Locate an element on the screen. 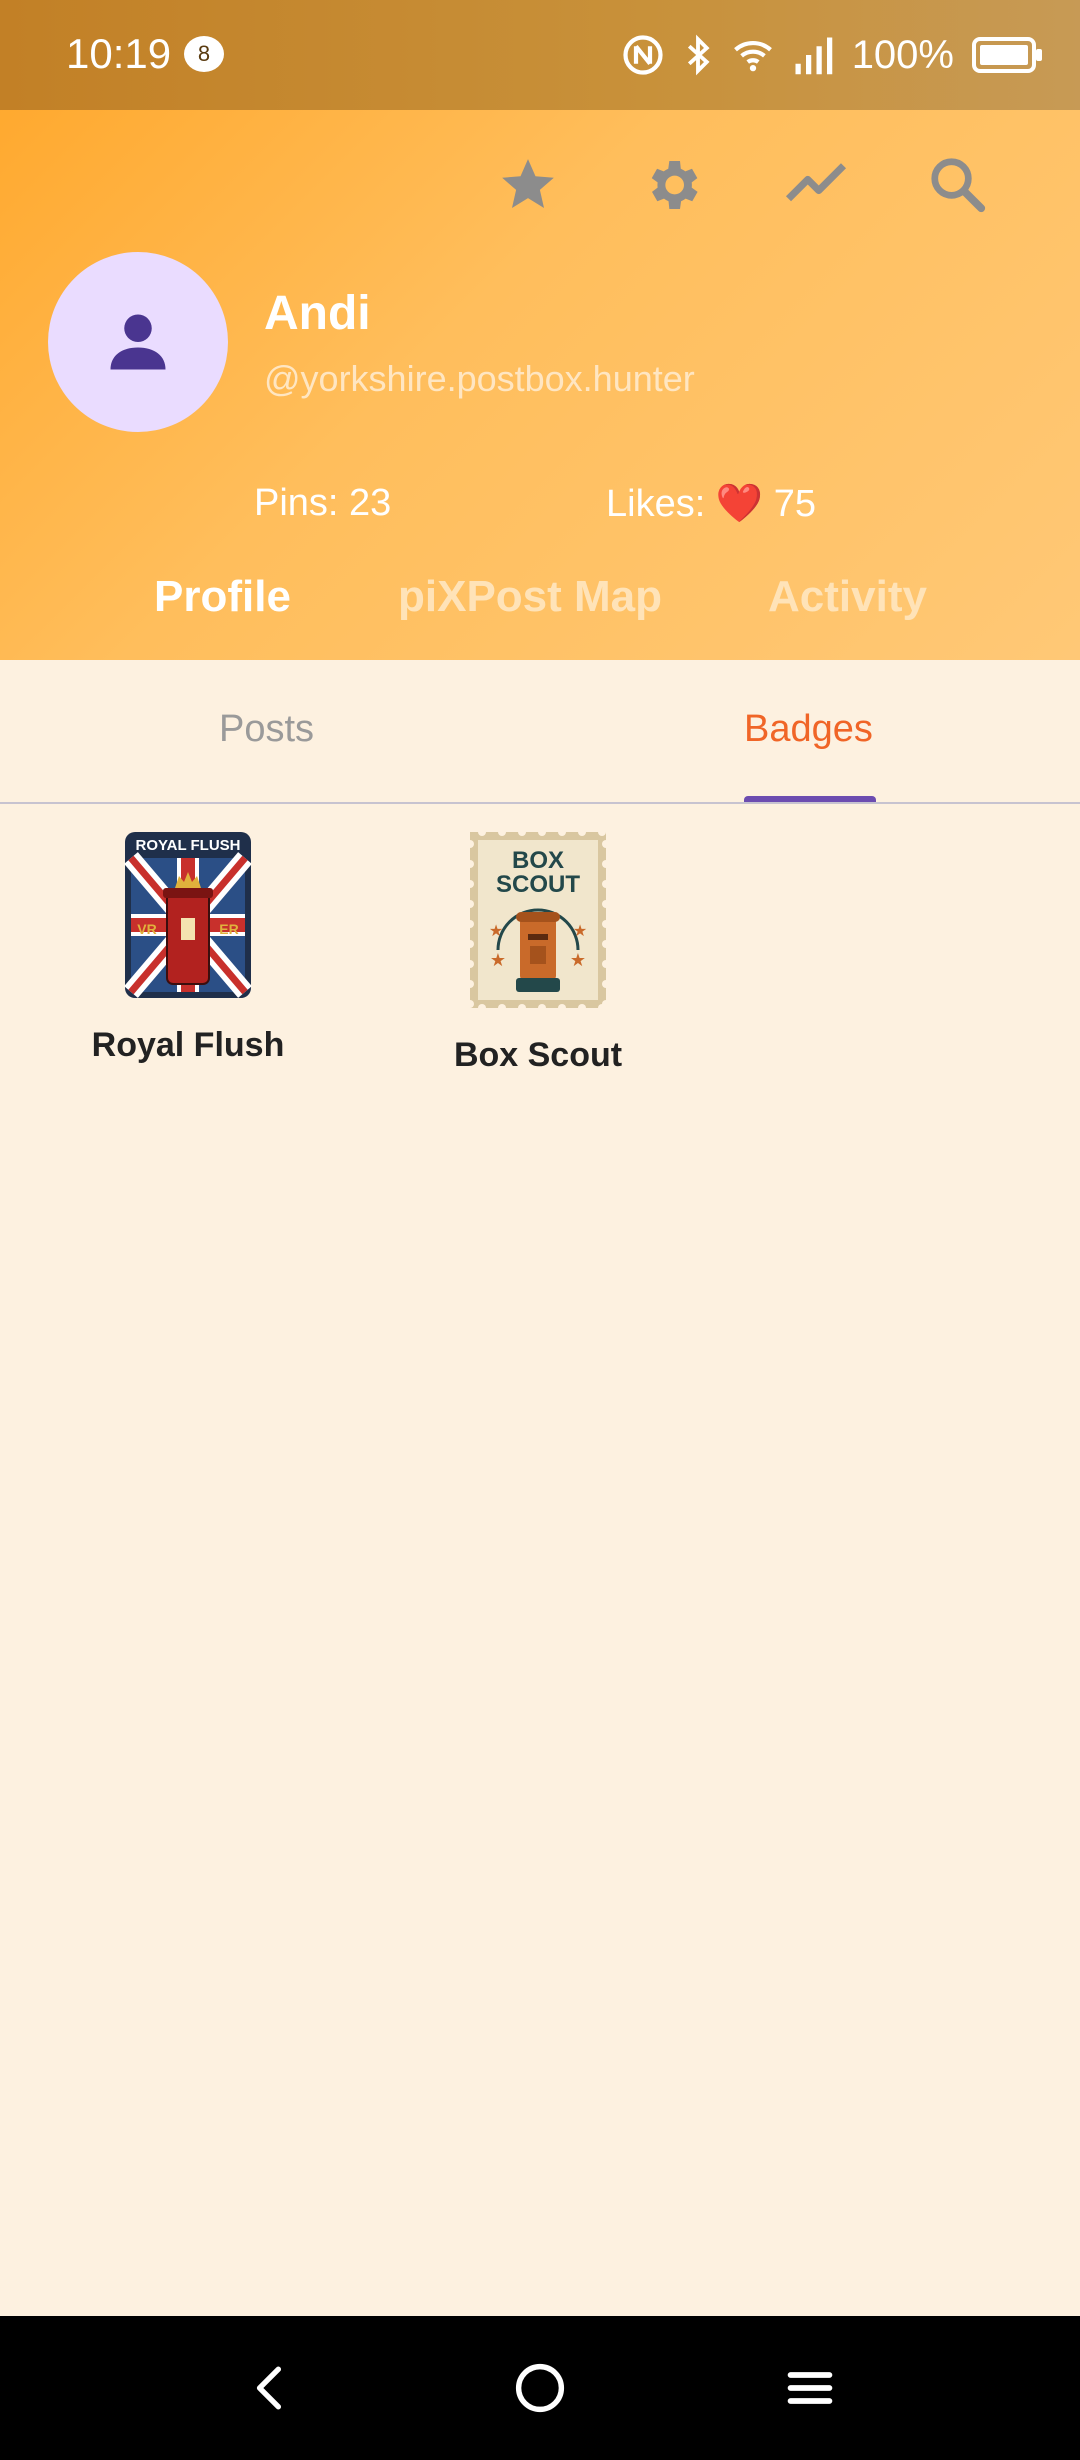  badge-royal-flush: ROYAL FLUSH VR ER Royal Flush is located at coordinates (188, 947).